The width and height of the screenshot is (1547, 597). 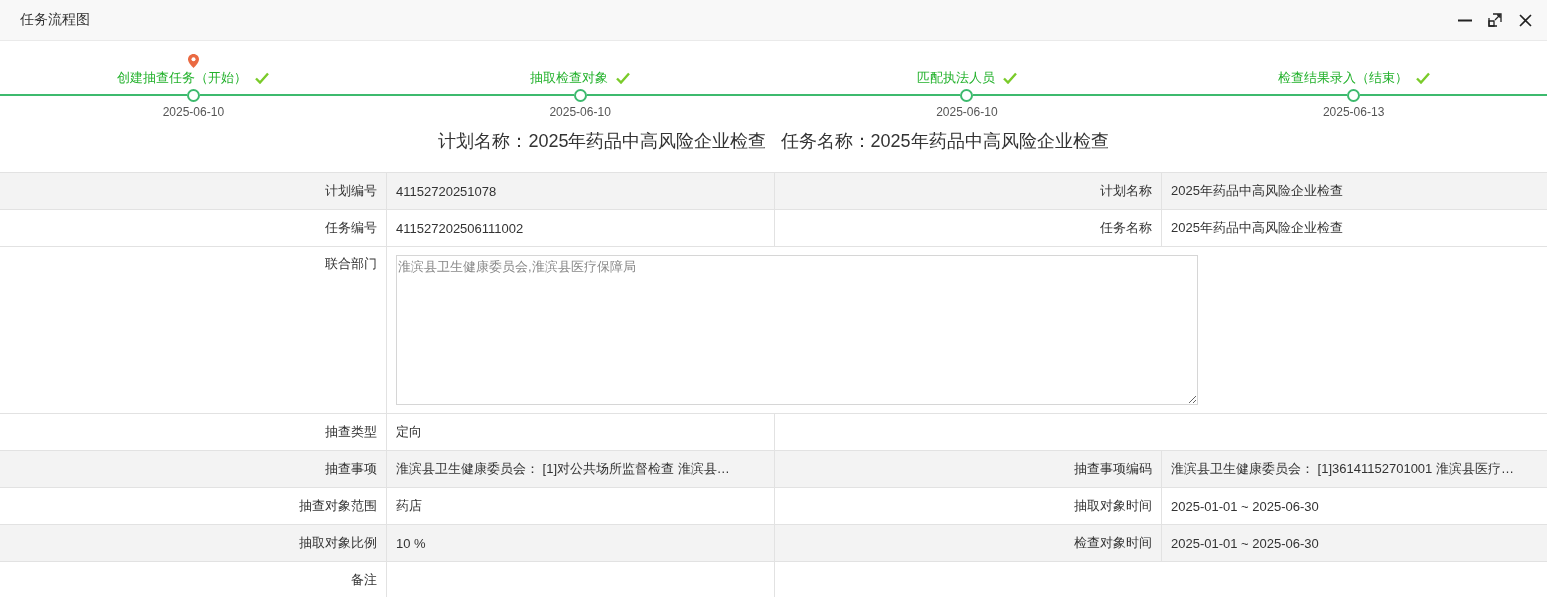 What do you see at coordinates (1126, 191) in the screenshot?
I see `field-label: 计划名称` at bounding box center [1126, 191].